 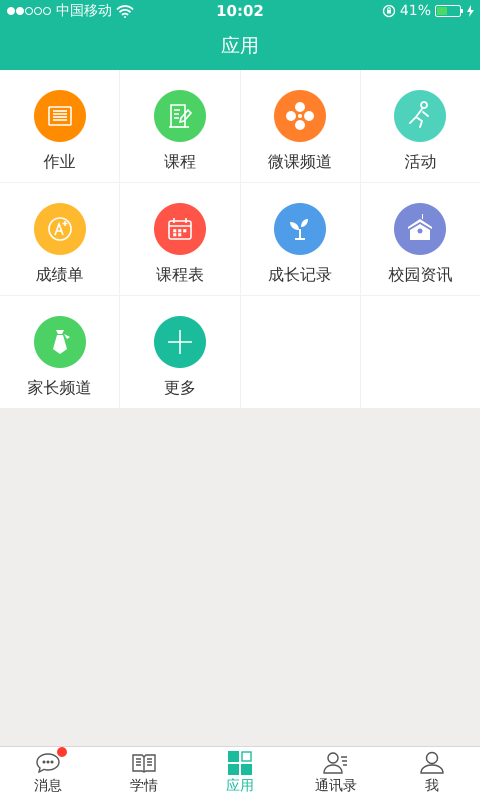 What do you see at coordinates (125, 11) in the screenshot?
I see `wifi-icon` at bounding box center [125, 11].